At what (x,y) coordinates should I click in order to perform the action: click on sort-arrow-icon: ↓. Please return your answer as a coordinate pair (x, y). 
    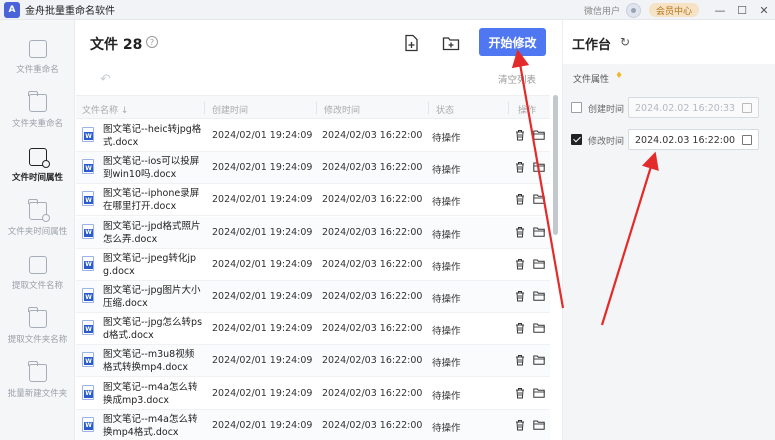
    Looking at the image, I should click on (124, 111).